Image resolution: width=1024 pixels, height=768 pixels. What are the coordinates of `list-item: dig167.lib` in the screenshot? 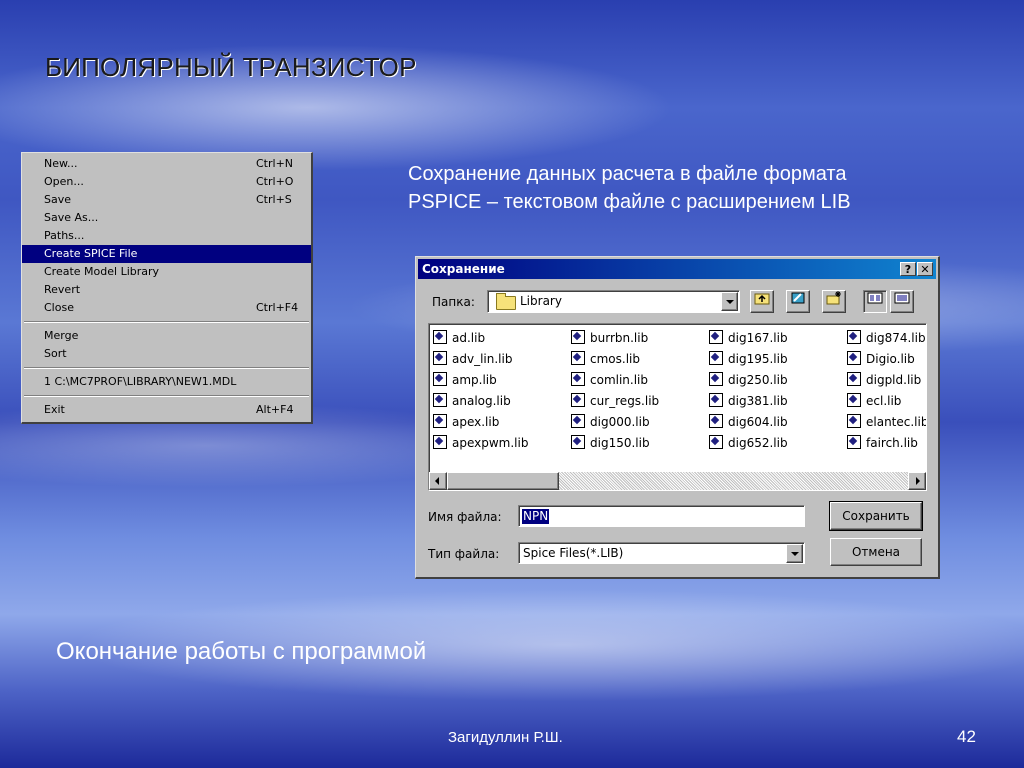 It's located at (748, 338).